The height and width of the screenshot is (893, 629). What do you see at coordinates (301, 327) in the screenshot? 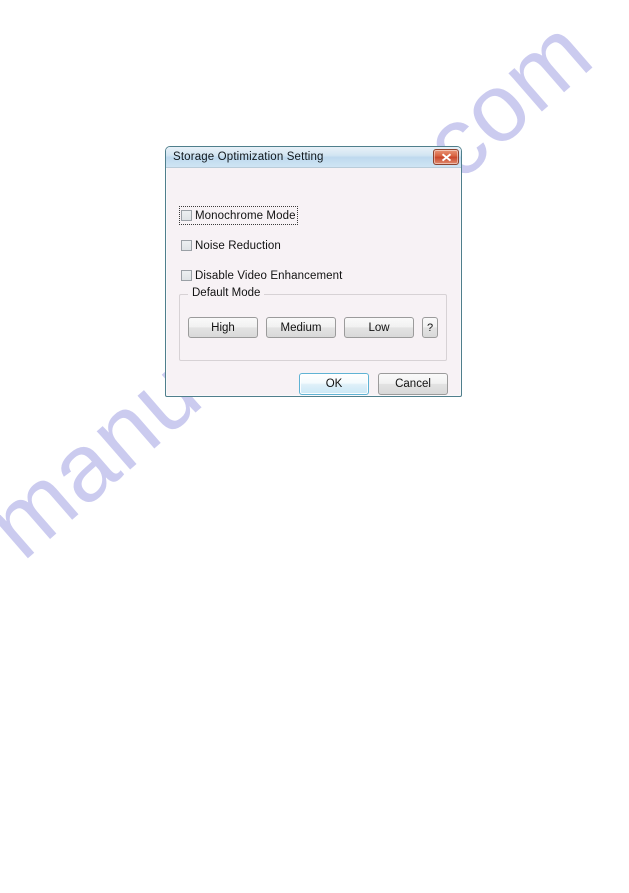
I see `medium-button: Medium` at bounding box center [301, 327].